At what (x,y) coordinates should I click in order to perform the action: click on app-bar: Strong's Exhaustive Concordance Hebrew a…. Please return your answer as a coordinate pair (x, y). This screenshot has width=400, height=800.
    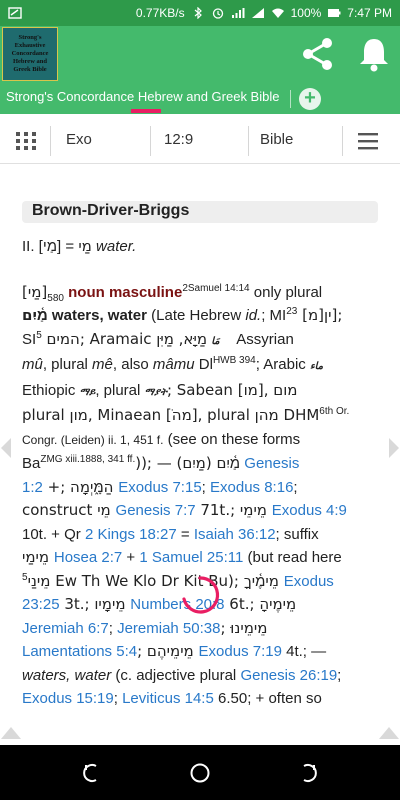
    Looking at the image, I should click on (200, 55).